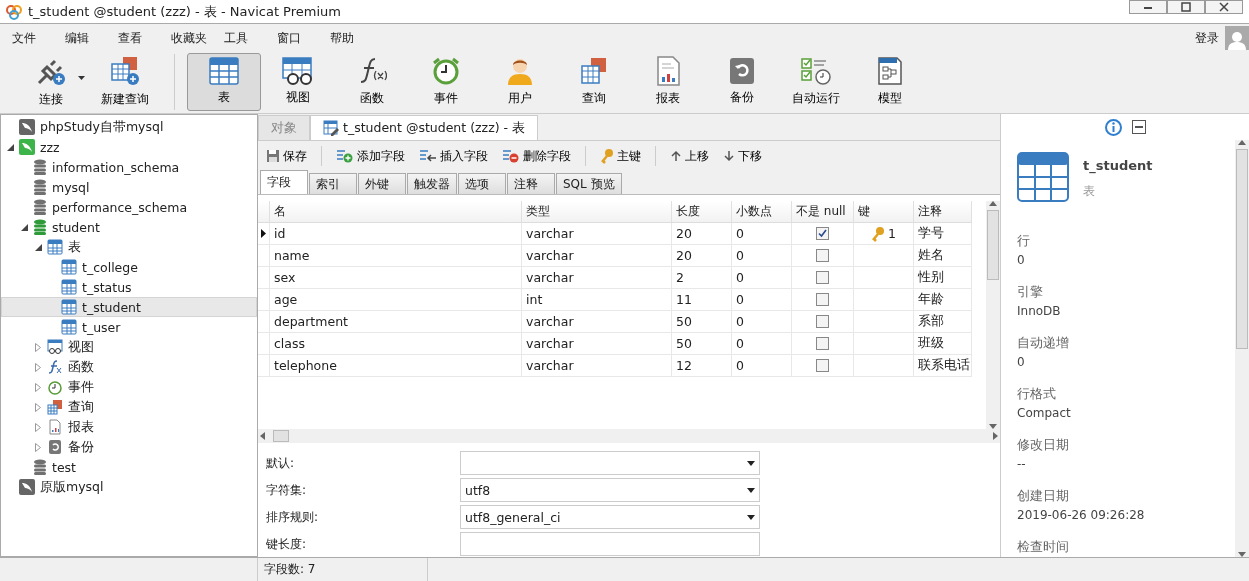 This screenshot has height=581, width=1249. I want to click on tab: 字段, so click(284, 182).